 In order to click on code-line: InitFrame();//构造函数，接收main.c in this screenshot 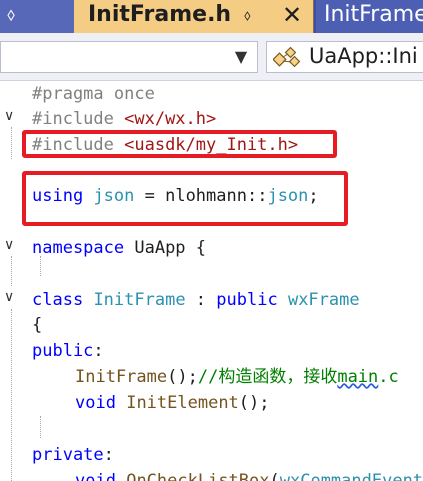, I will do `click(237, 377)`.